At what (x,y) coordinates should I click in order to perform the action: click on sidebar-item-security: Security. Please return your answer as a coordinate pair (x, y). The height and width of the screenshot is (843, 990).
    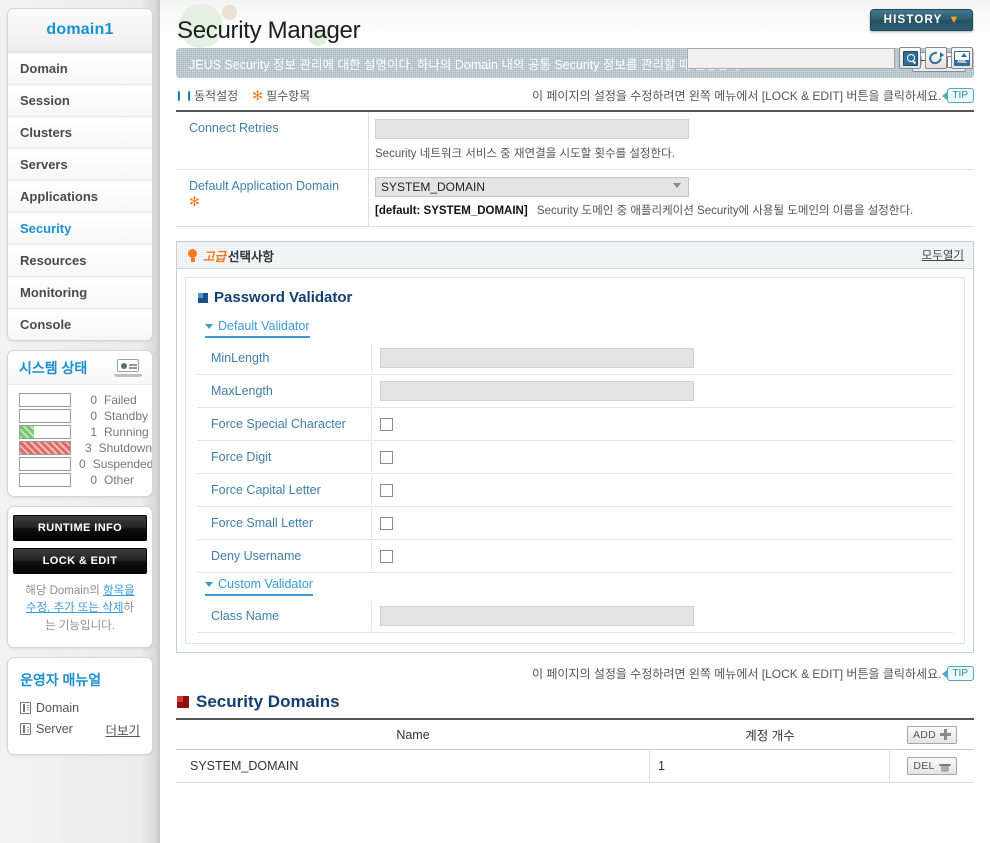
    Looking at the image, I should click on (80, 229).